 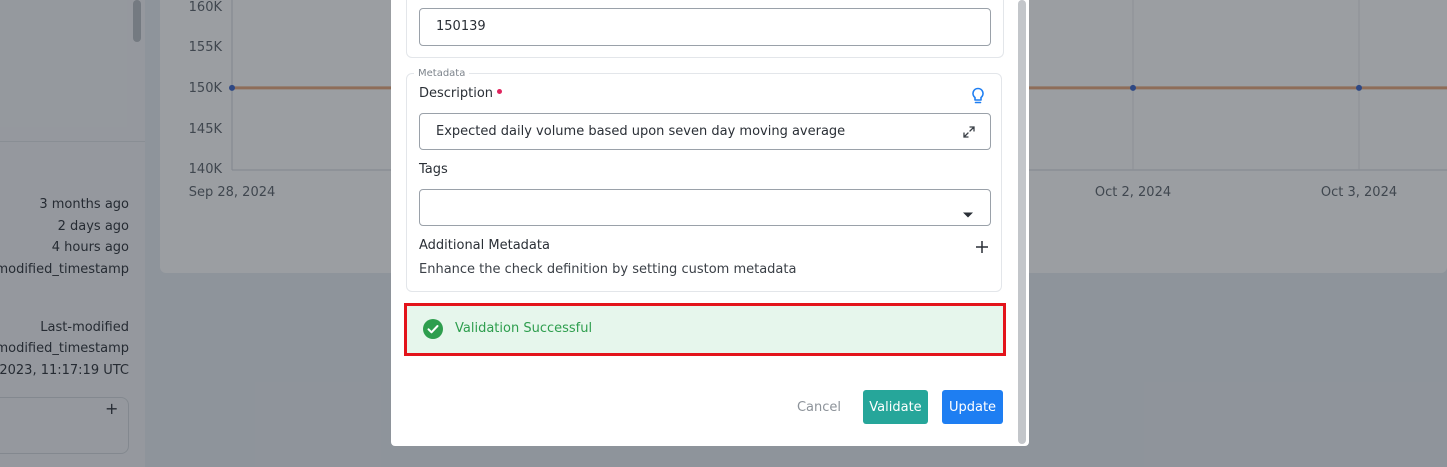 I want to click on description-label: Description, so click(x=456, y=93).